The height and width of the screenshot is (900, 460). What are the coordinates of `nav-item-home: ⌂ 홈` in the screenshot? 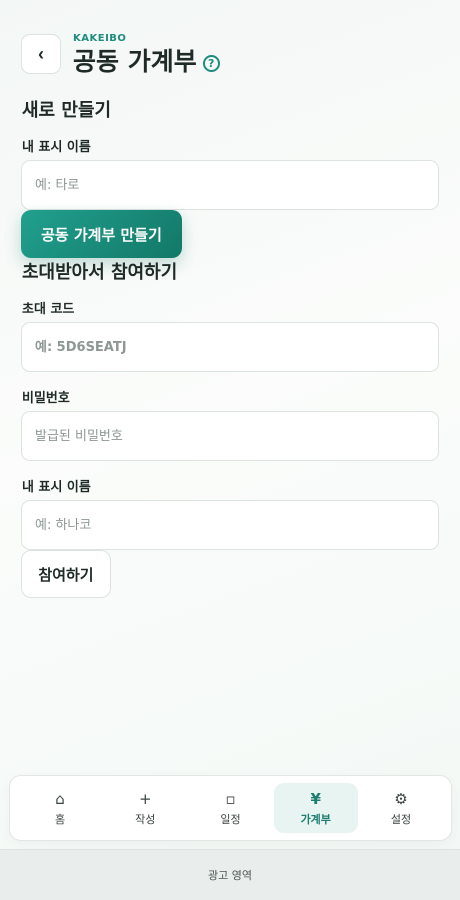 It's located at (60, 808).